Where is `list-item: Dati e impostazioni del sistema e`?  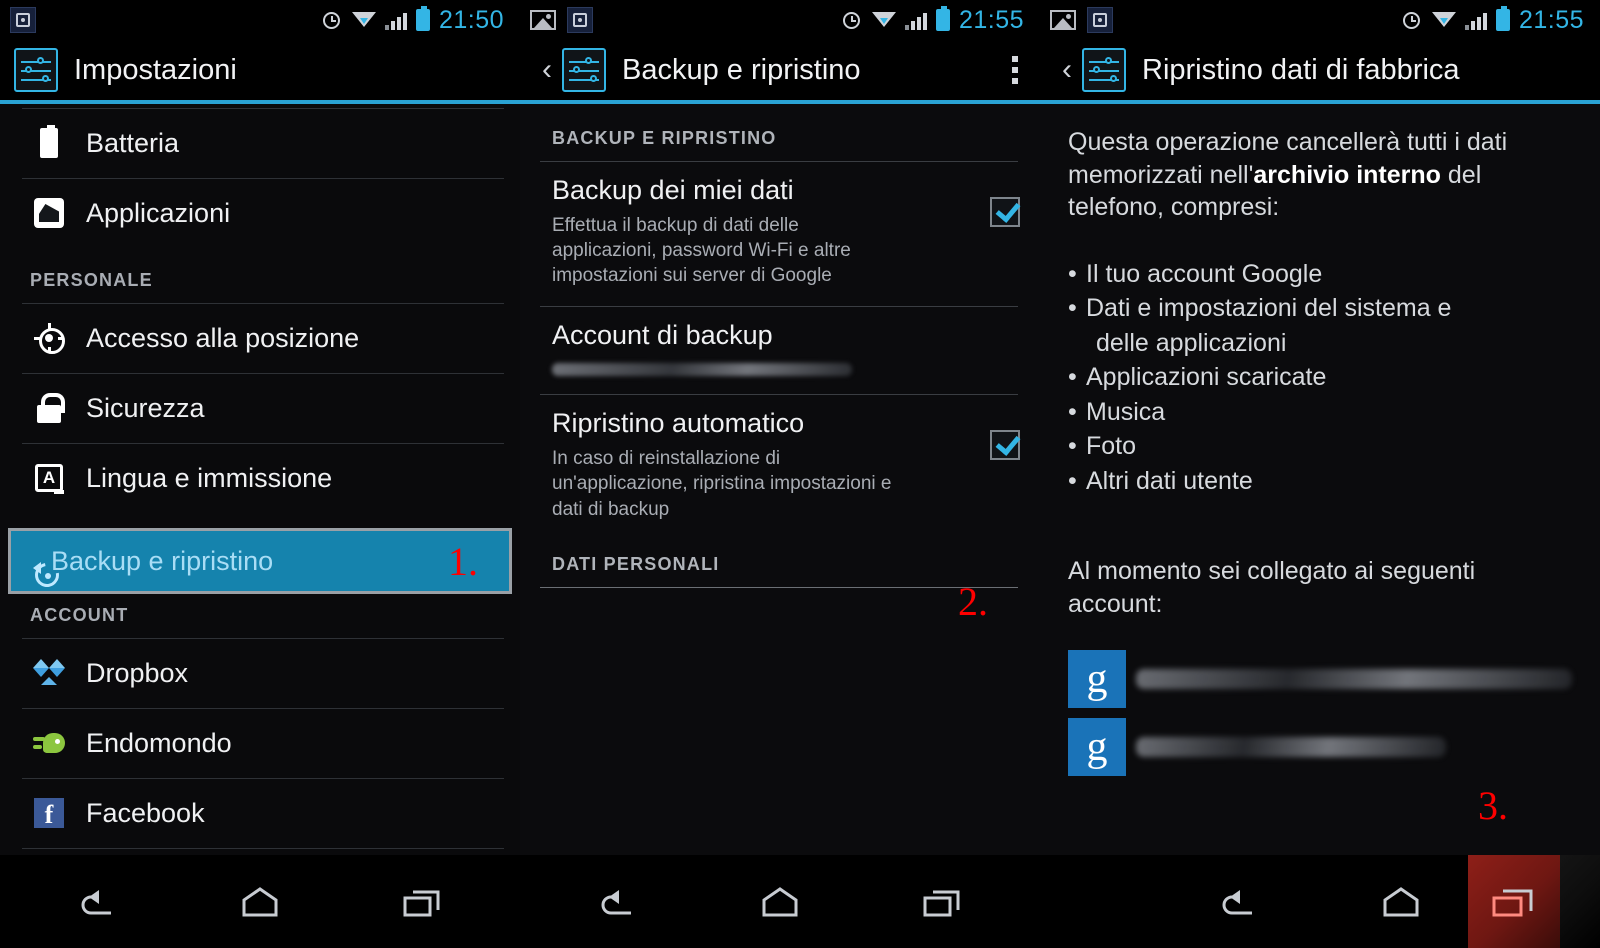
list-item: Dati e impostazioni del sistema e is located at coordinates (1320, 308).